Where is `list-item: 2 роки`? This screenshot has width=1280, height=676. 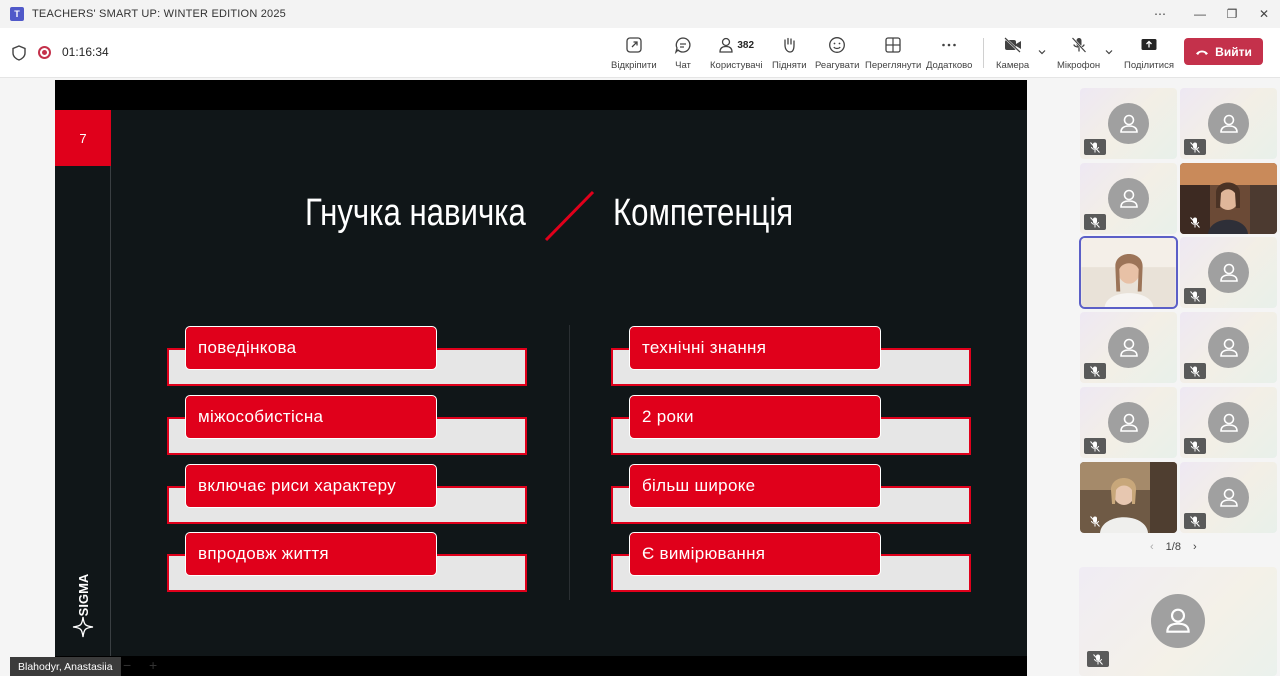
list-item: 2 роки is located at coordinates (791, 427).